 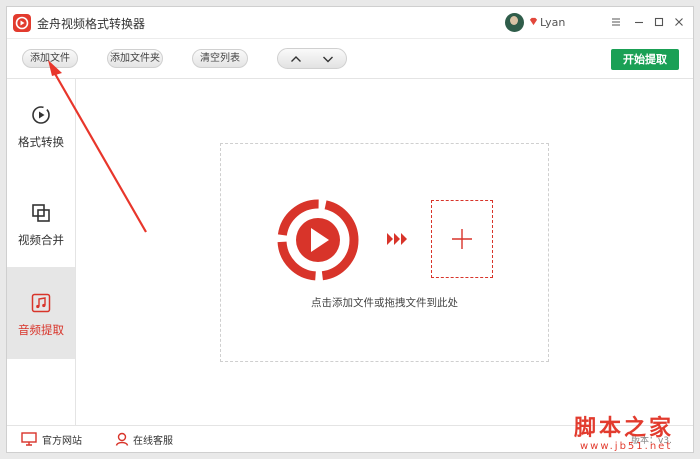 What do you see at coordinates (679, 22) in the screenshot?
I see `close-icon` at bounding box center [679, 22].